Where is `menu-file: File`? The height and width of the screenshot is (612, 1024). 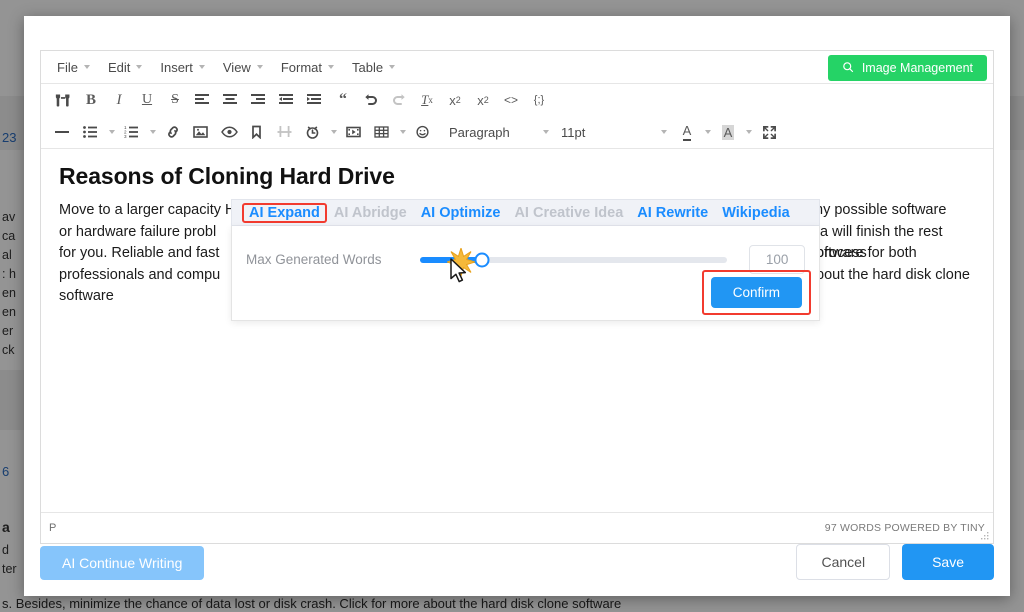
menu-file: File is located at coordinates (73, 67).